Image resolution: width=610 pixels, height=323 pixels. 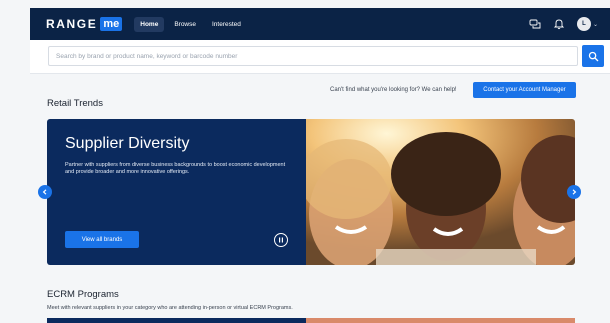 What do you see at coordinates (559, 24) in the screenshot?
I see `bell-icon` at bounding box center [559, 24].